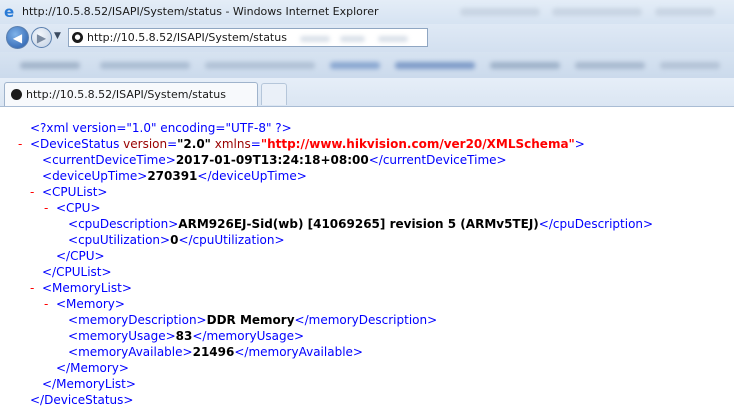 This screenshot has height=409, width=734. What do you see at coordinates (77, 37) in the screenshot?
I see `page-globe-icon: ●` at bounding box center [77, 37].